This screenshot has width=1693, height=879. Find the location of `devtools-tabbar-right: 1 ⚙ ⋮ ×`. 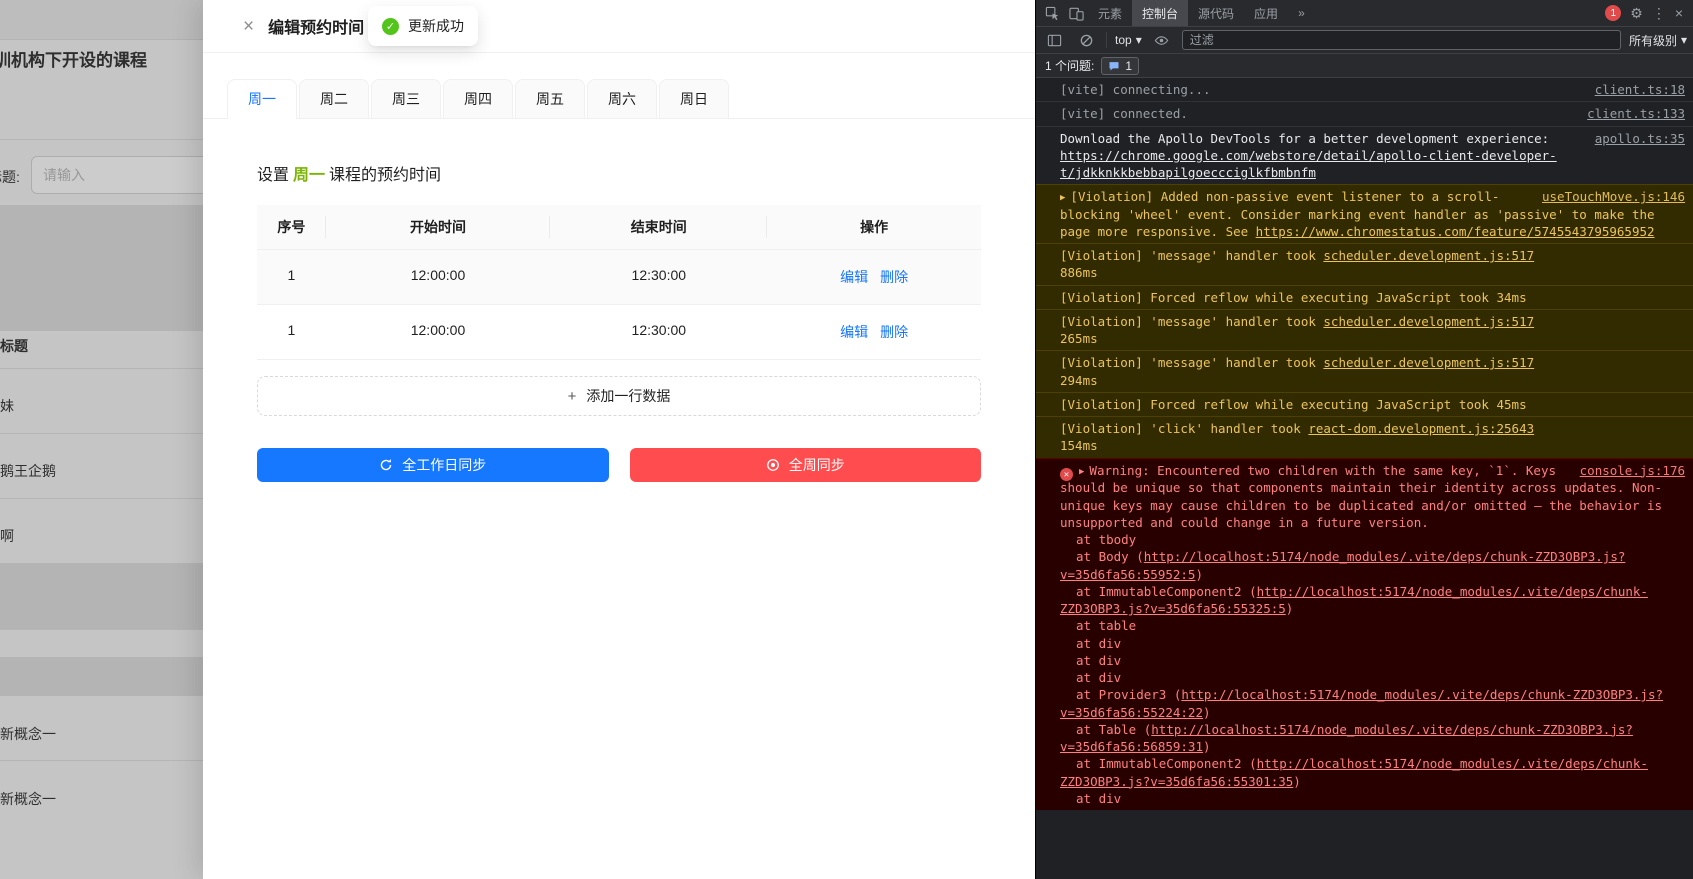

devtools-tabbar-right: 1 ⚙ ⋮ × is located at coordinates (1647, 13).